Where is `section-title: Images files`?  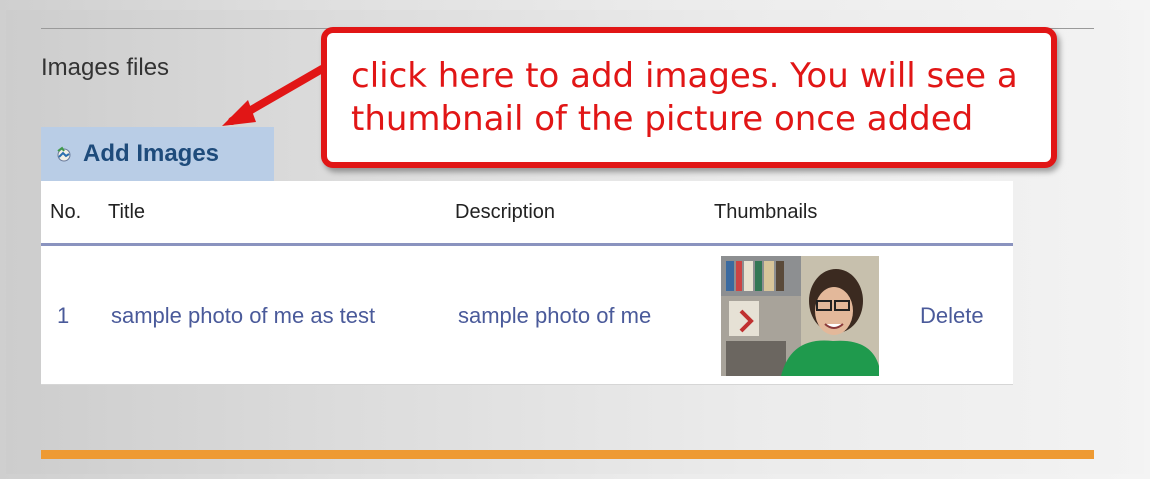
section-title: Images files is located at coordinates (105, 67).